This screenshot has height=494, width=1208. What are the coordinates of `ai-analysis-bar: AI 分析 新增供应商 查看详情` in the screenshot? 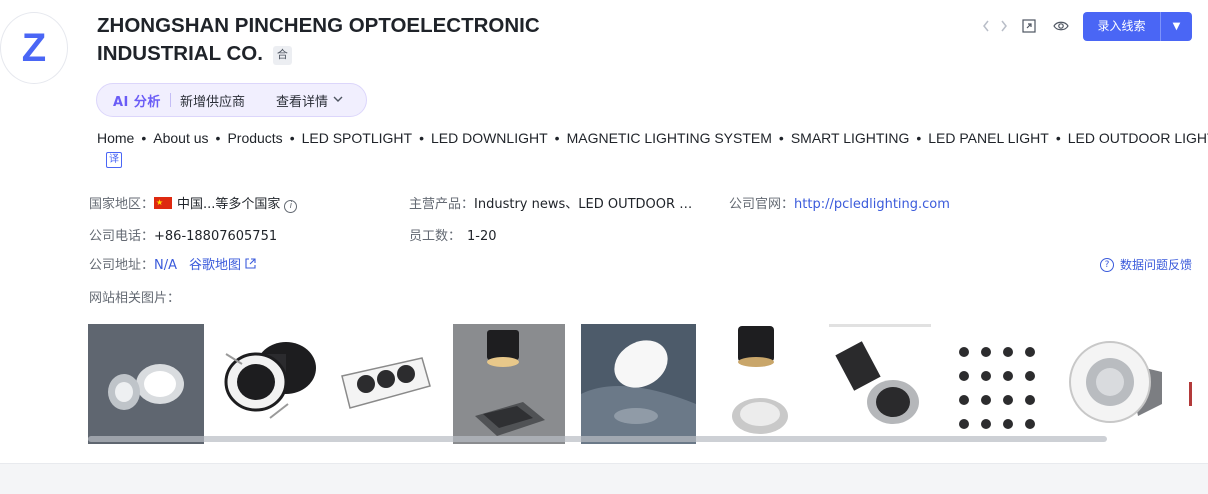 It's located at (231, 100).